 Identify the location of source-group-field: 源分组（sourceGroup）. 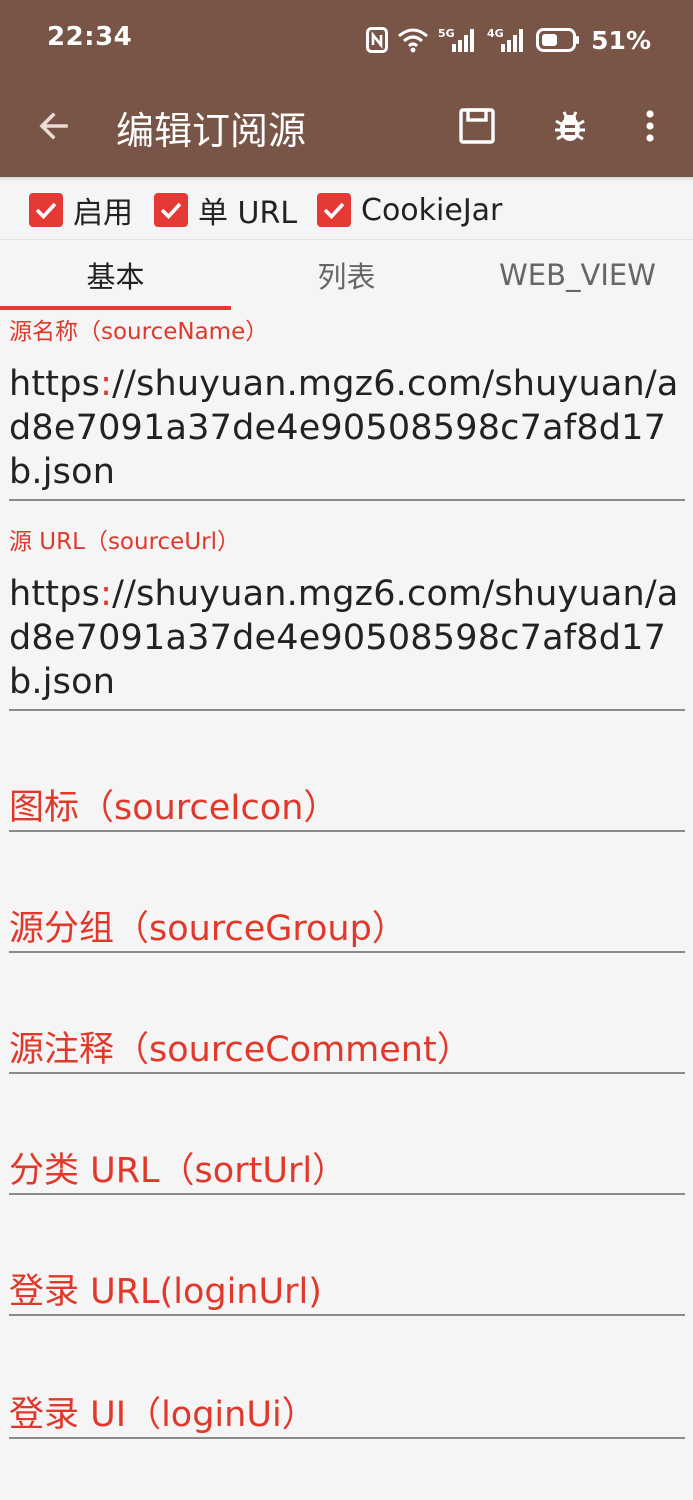
(347, 912).